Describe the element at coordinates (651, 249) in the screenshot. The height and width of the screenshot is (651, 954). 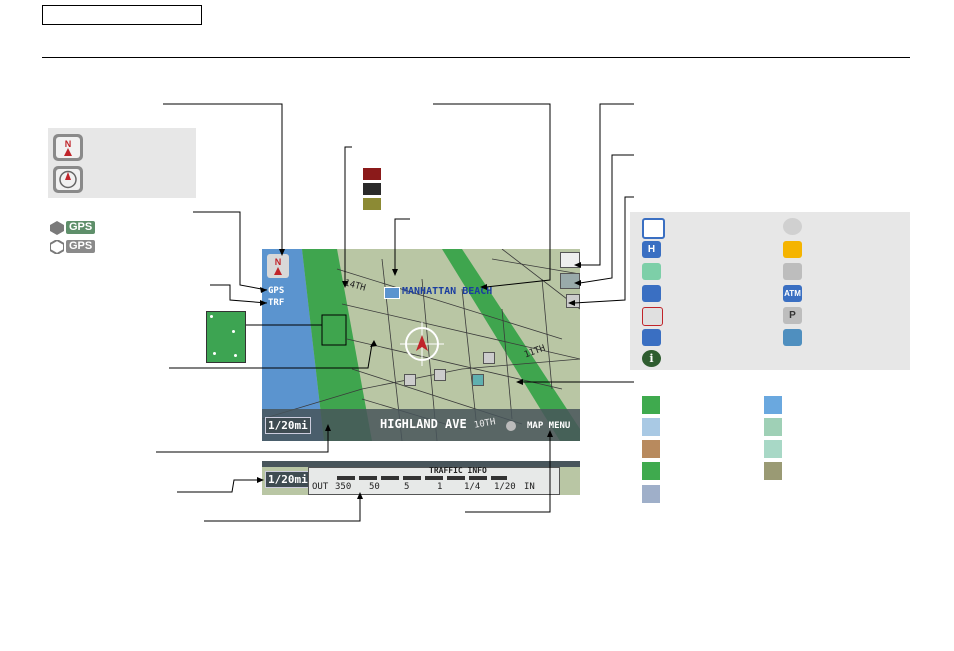
I see `hospital-icon: H` at that location.